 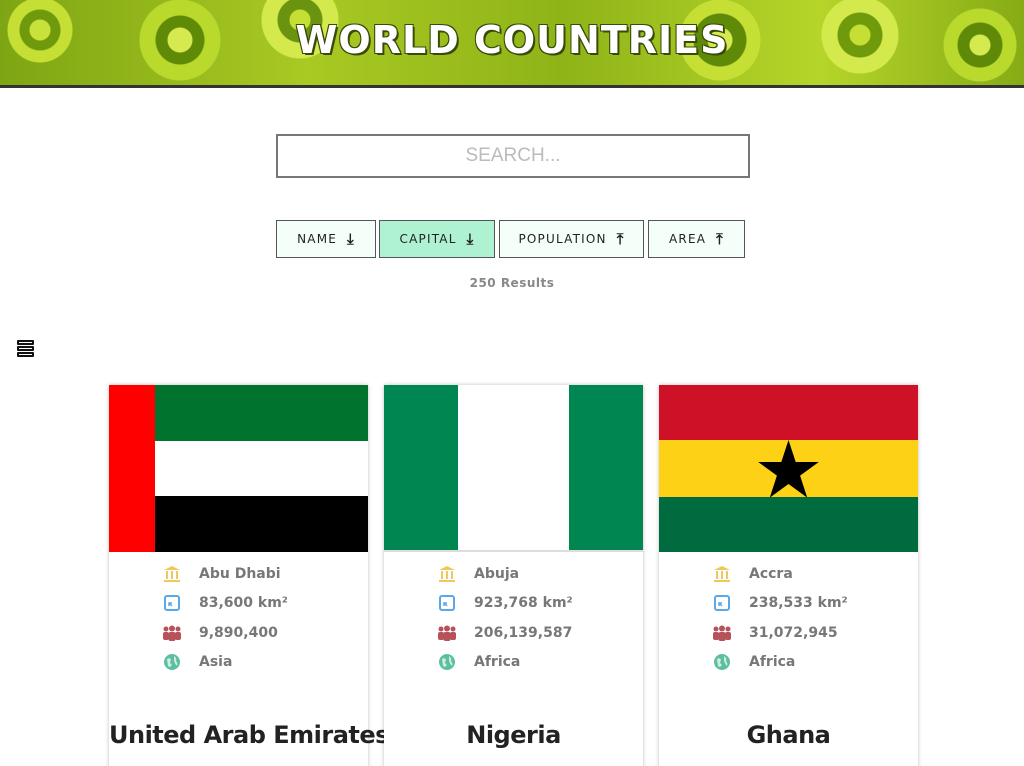 I want to click on population-row: 31,072,945, so click(x=774, y=633).